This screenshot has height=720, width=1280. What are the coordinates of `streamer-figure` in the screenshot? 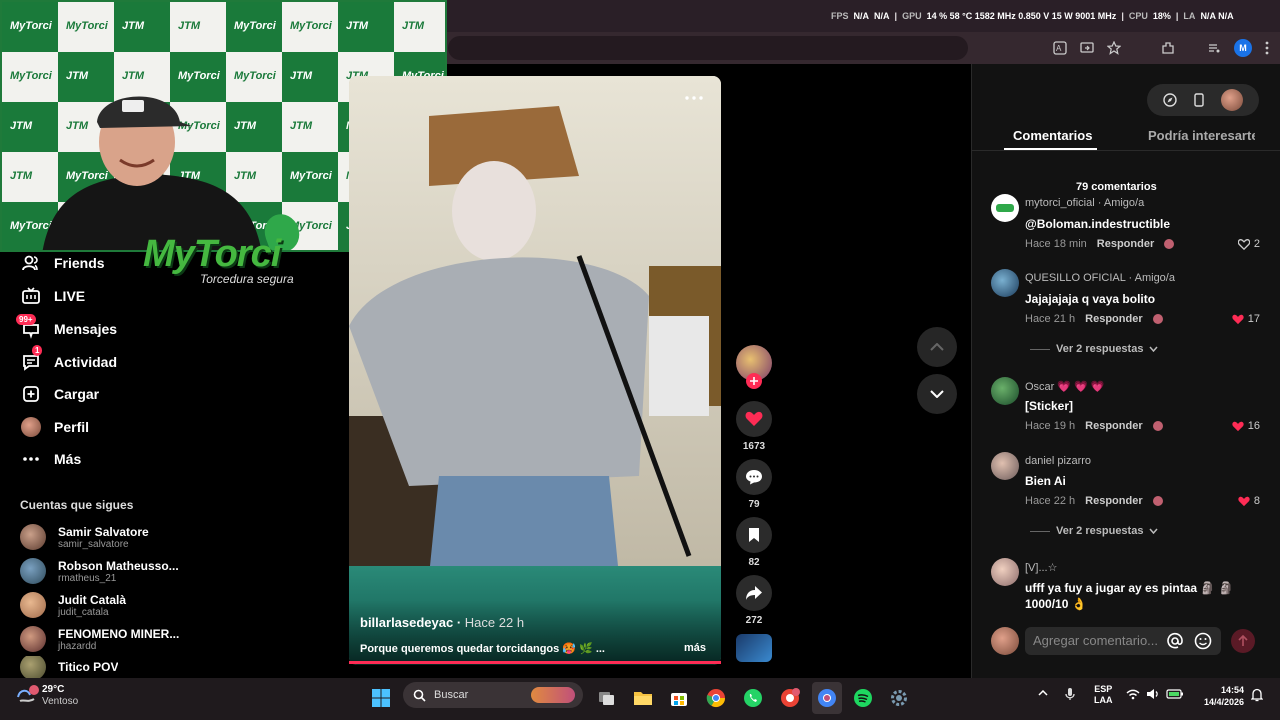 It's located at (152, 173).